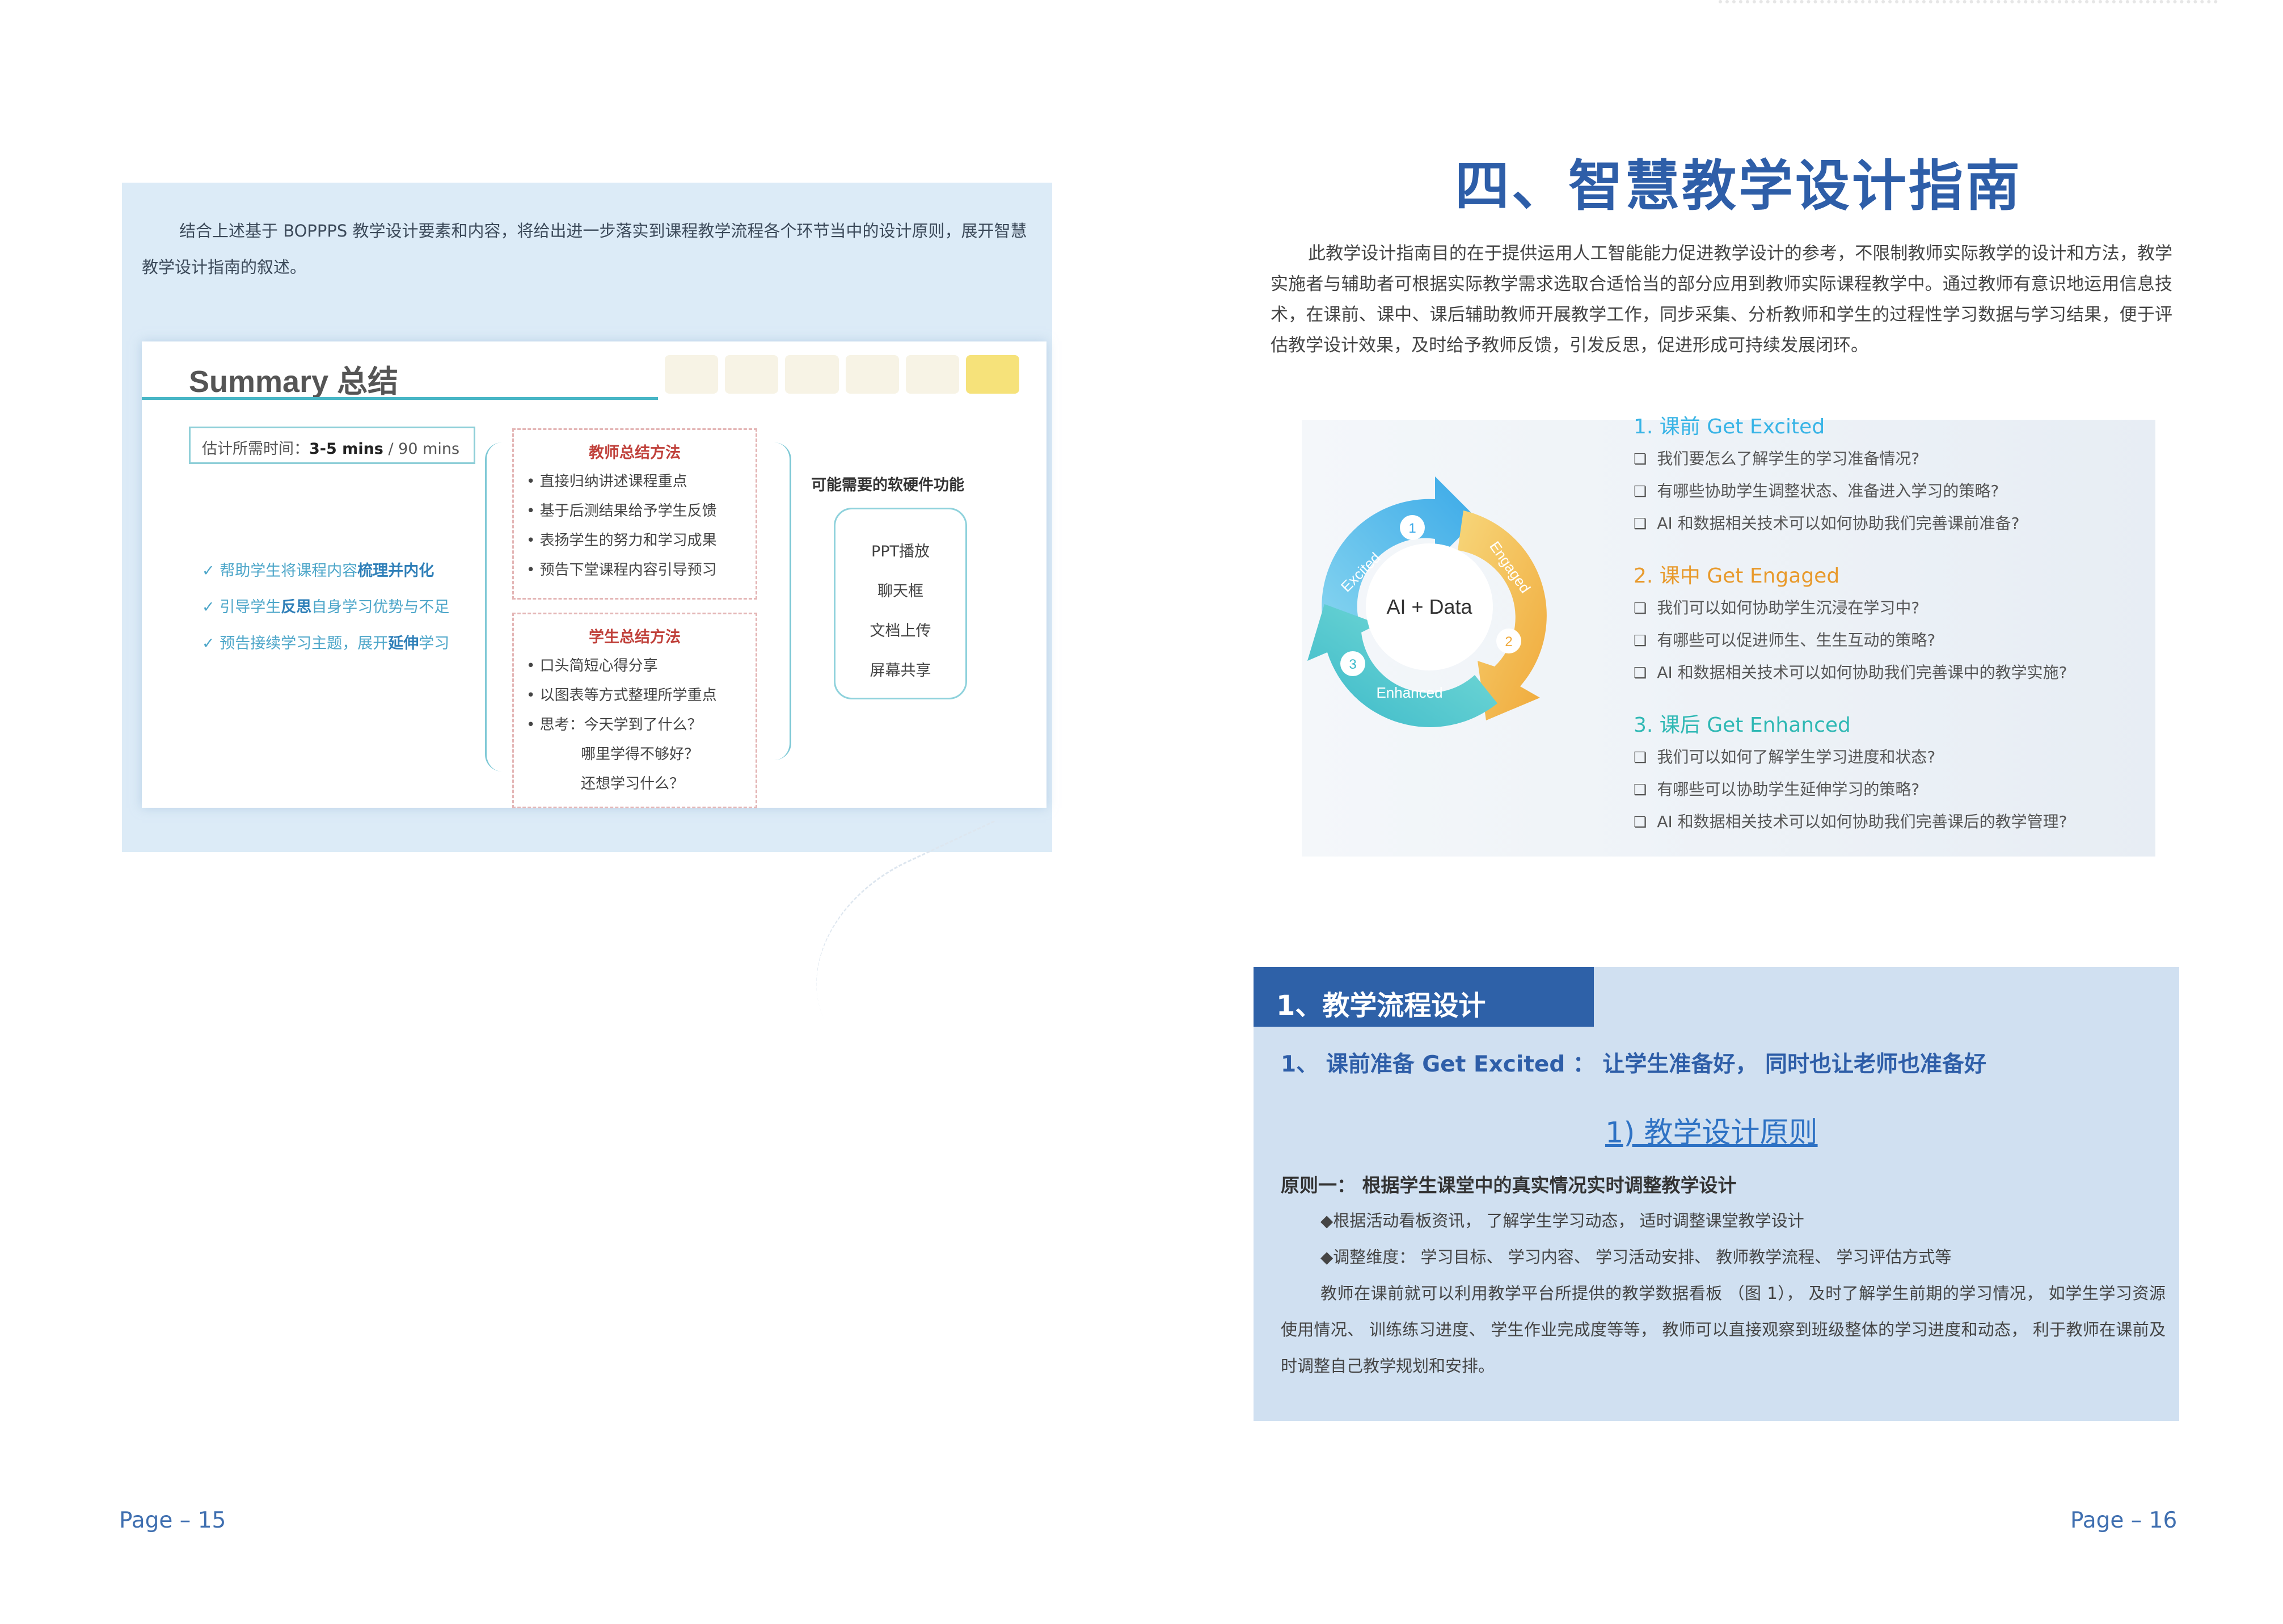 The image size is (2283, 1624). I want to click on people-icon, so click(752, 374).